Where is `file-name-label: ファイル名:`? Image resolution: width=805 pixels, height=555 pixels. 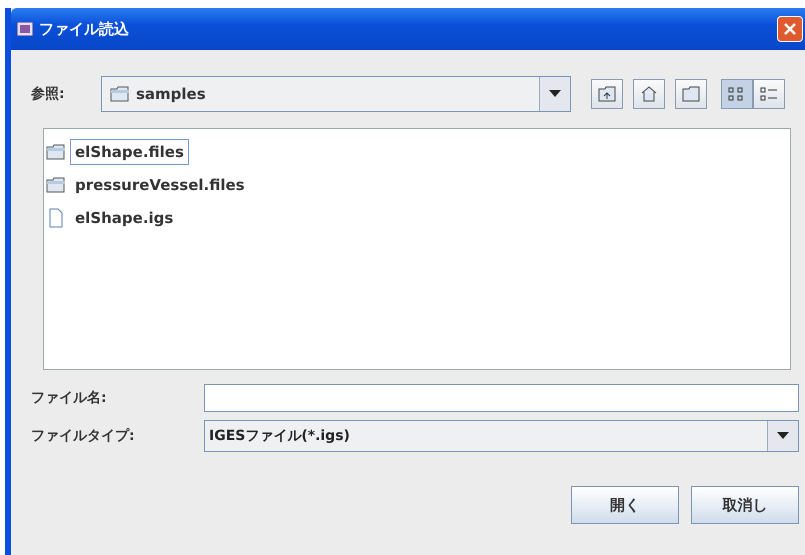 file-name-label: ファイル名: is located at coordinates (69, 398).